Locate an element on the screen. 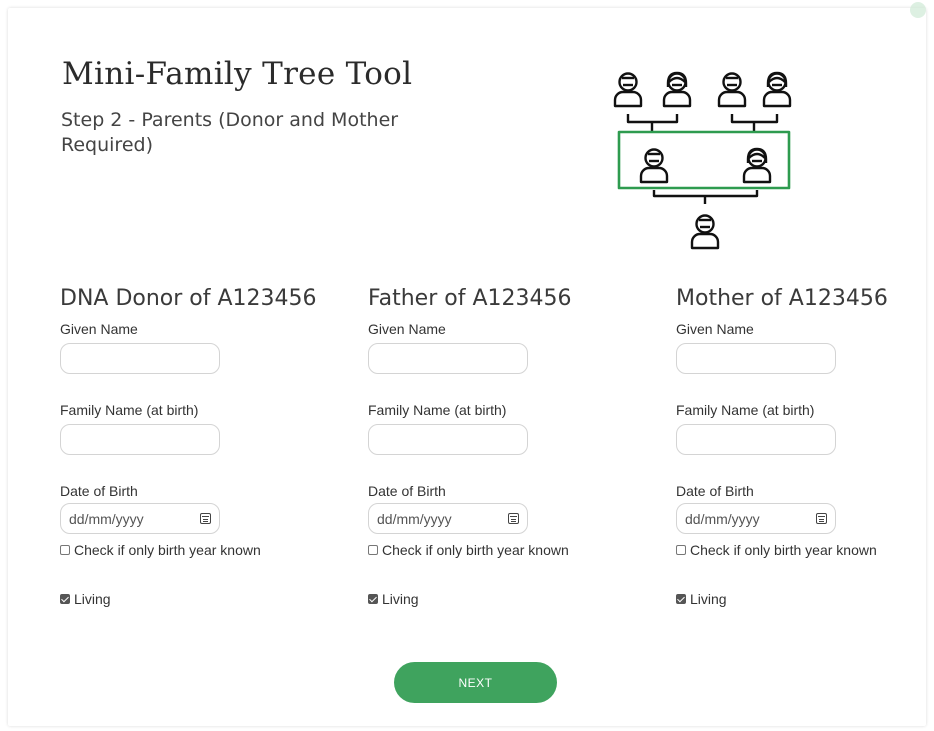 This screenshot has width=934, height=731. donor-heading: DNA Donor of A123456 is located at coordinates (188, 298).